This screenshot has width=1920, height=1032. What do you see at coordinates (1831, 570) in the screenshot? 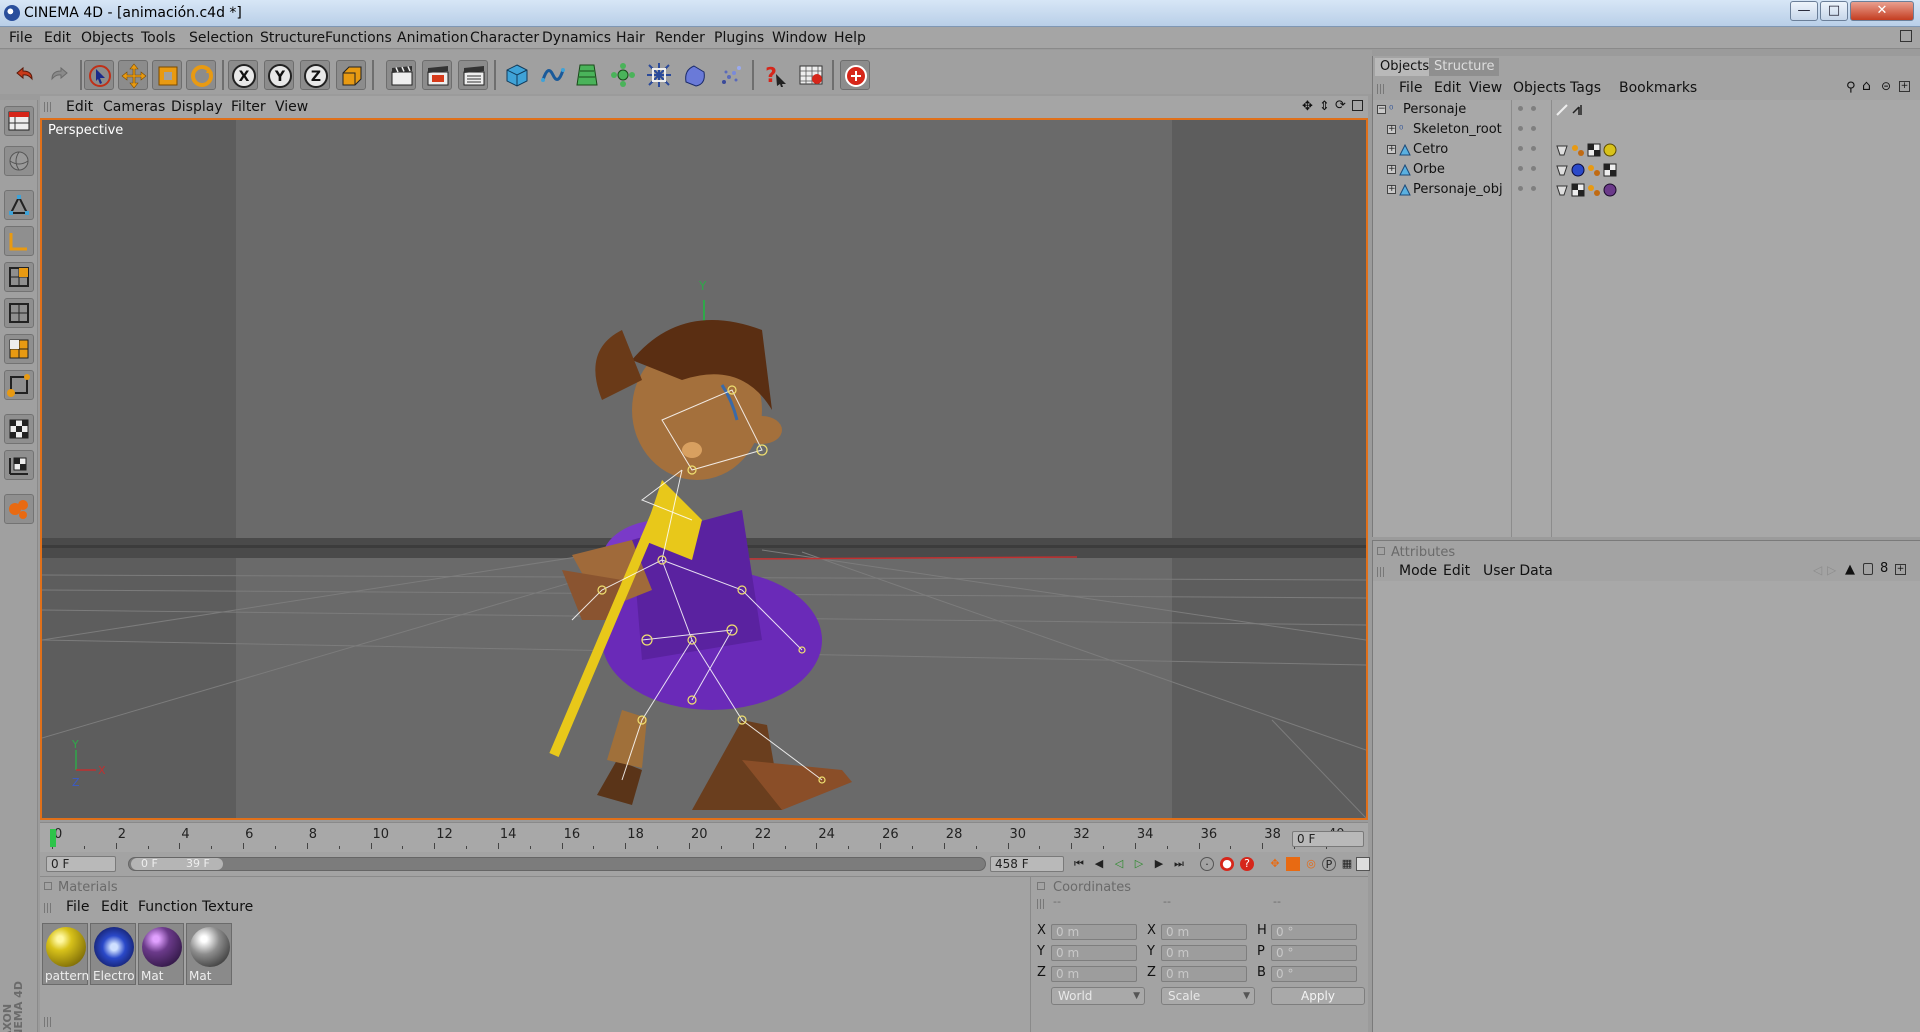
I see `forward-arrow-icon: ▷` at bounding box center [1831, 570].